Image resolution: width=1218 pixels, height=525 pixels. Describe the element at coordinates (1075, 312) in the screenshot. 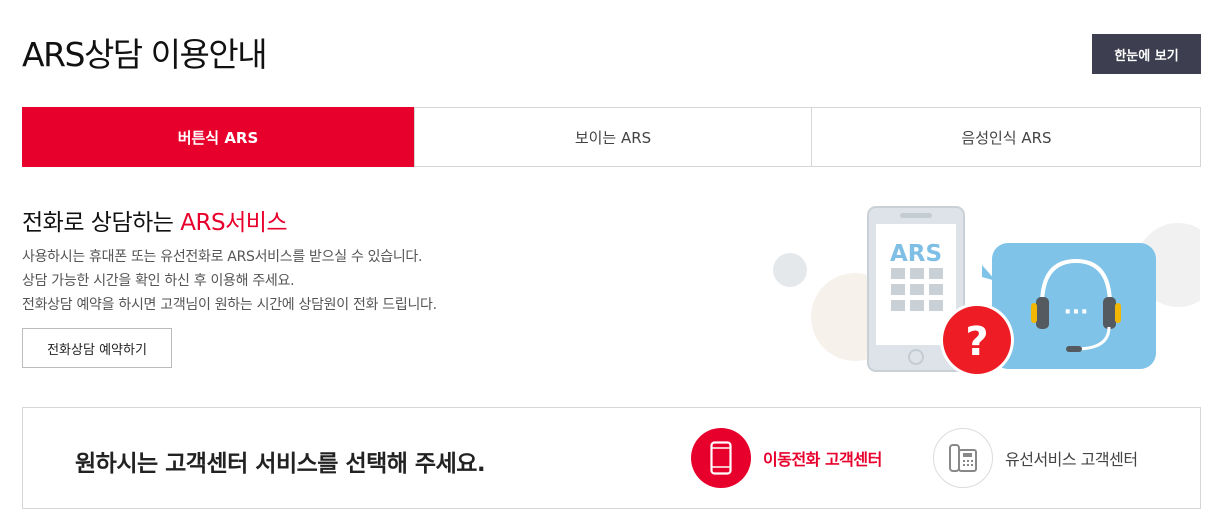

I see `bubble-dots: ···` at that location.